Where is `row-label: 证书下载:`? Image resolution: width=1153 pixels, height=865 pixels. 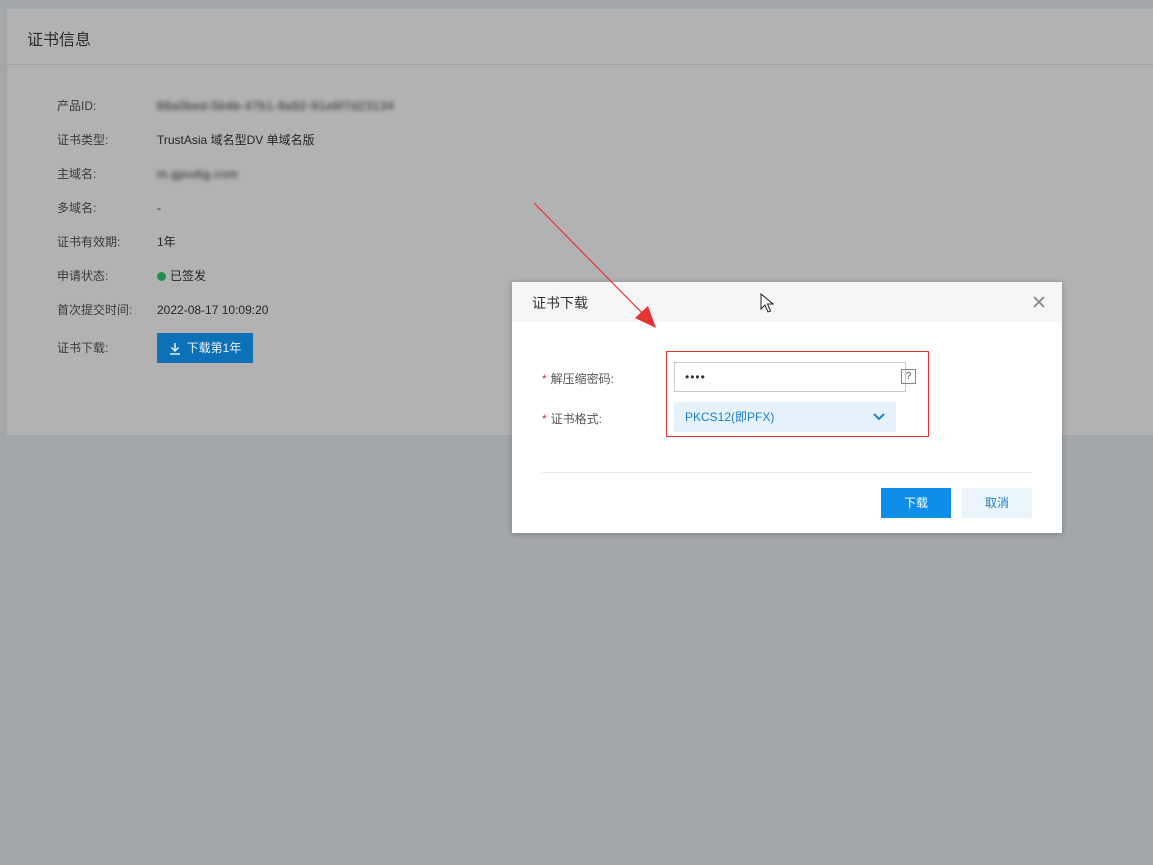
row-label: 证书下载: is located at coordinates (83, 348).